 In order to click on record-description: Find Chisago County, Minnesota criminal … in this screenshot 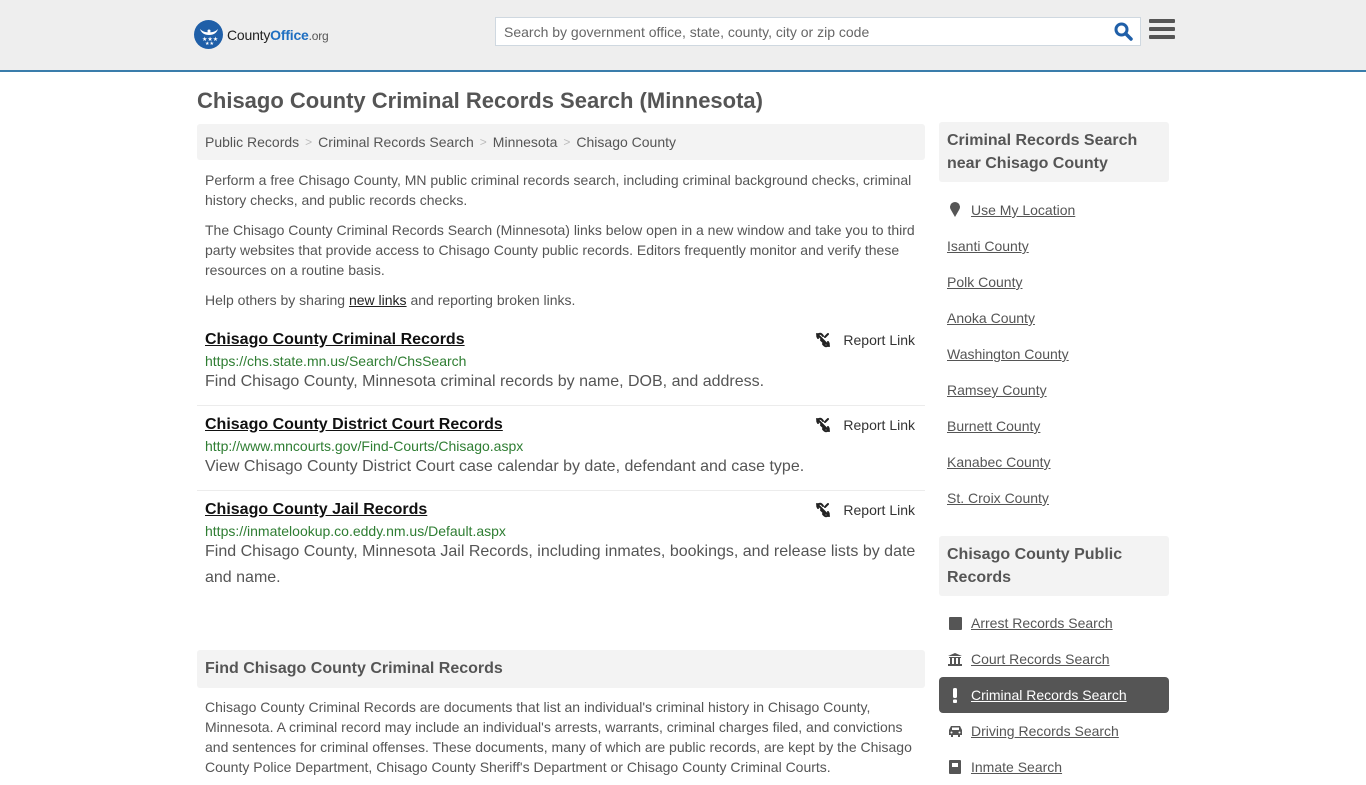, I will do `click(485, 381)`.